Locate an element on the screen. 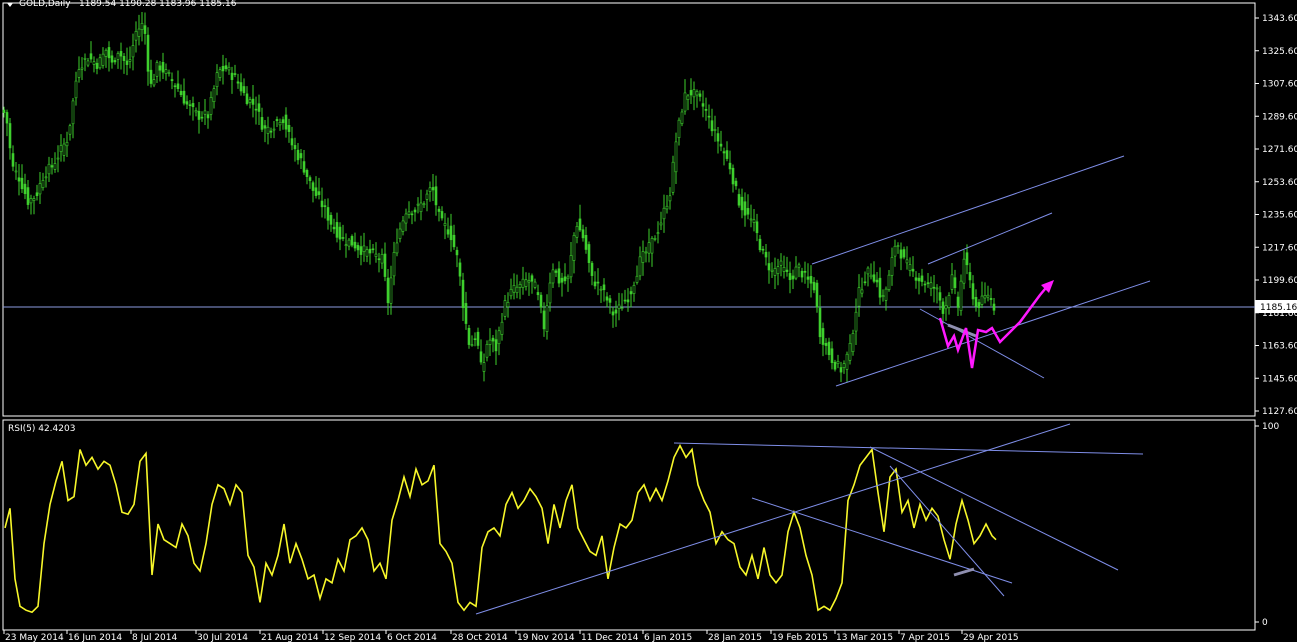 The height and width of the screenshot is (642, 1297). price-tick-label: 1253.60 is located at coordinates (1279, 183).